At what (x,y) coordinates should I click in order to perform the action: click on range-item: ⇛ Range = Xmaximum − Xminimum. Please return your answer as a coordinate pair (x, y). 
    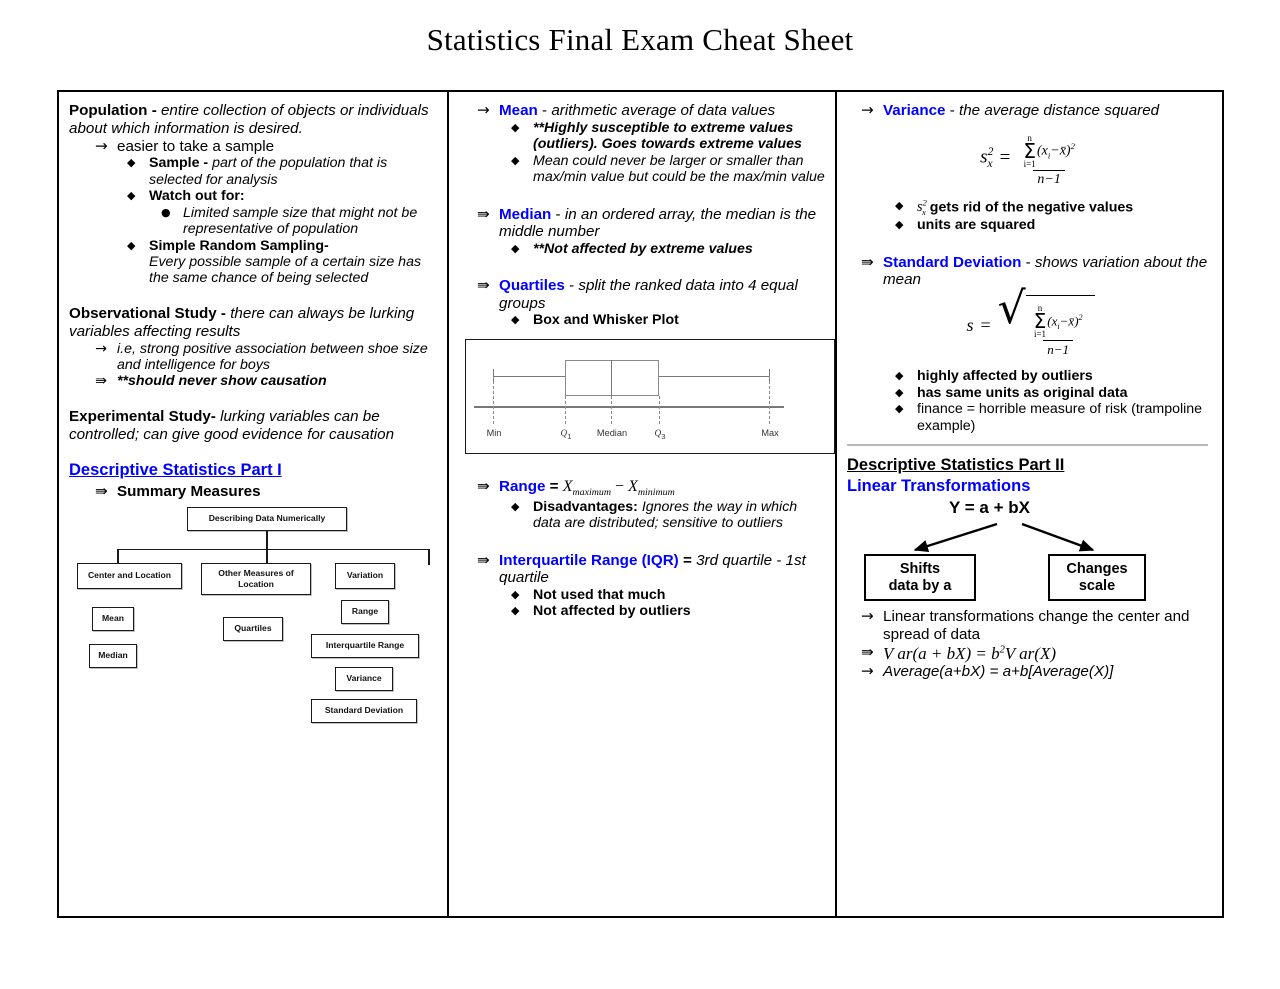
    Looking at the image, I should click on (652, 488).